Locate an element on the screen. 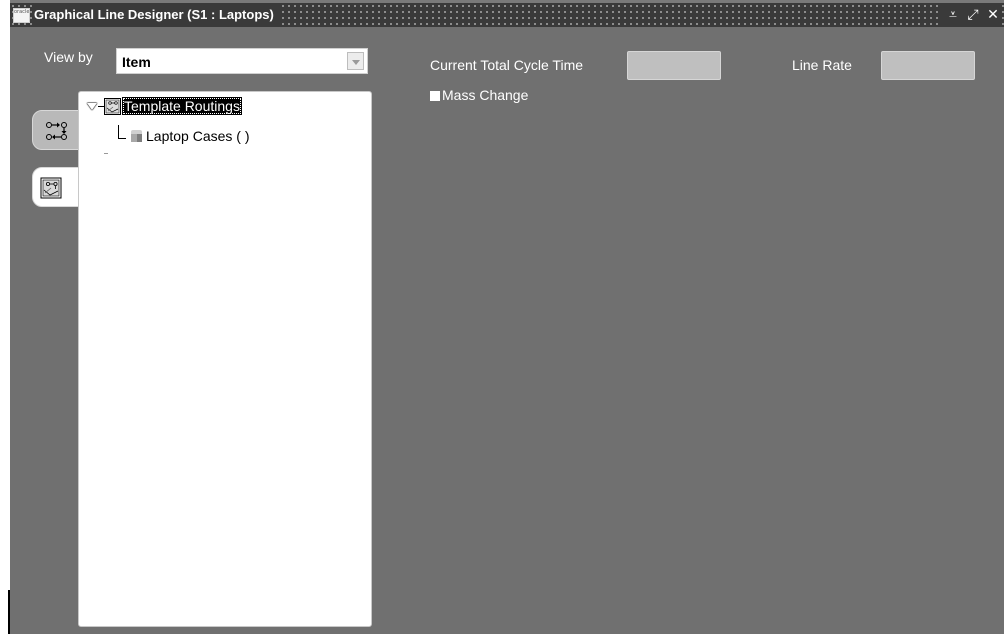  minimize-icon: ⩡ is located at coordinates (953, 15).